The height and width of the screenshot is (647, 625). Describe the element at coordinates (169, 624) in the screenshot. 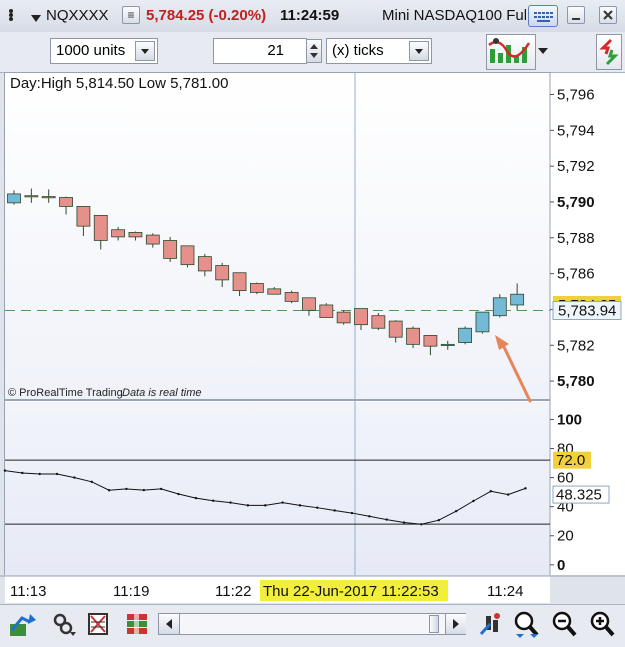

I see `scroll-left-icon` at that location.